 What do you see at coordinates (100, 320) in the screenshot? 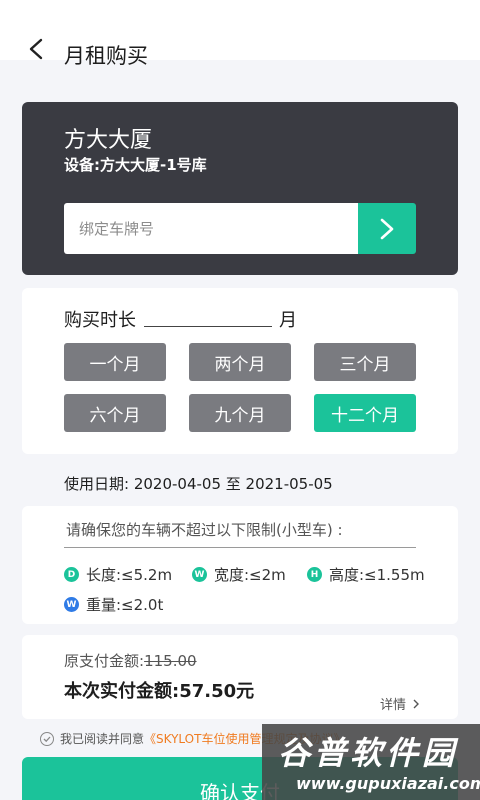
I see `duration-label: 购买时长` at bounding box center [100, 320].